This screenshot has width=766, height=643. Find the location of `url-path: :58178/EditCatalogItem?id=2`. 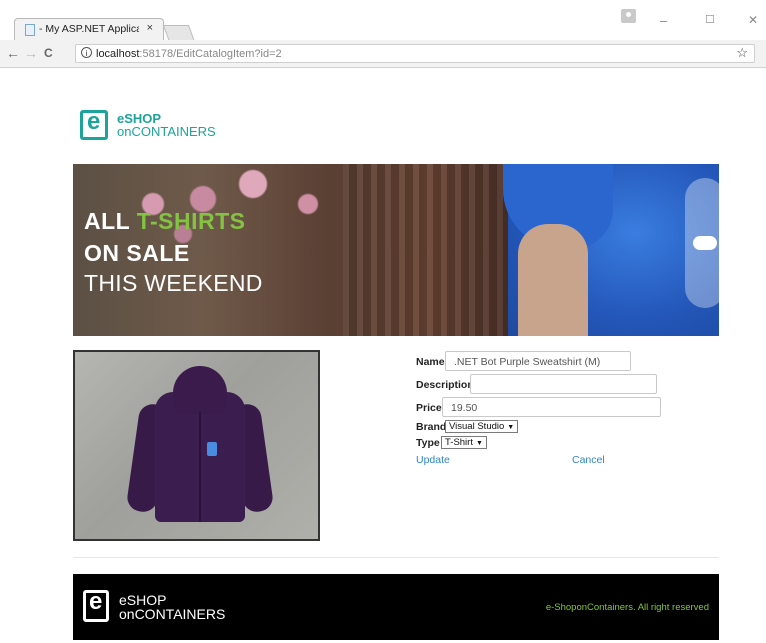

url-path: :58178/EditCatalogItem?id=2 is located at coordinates (210, 54).